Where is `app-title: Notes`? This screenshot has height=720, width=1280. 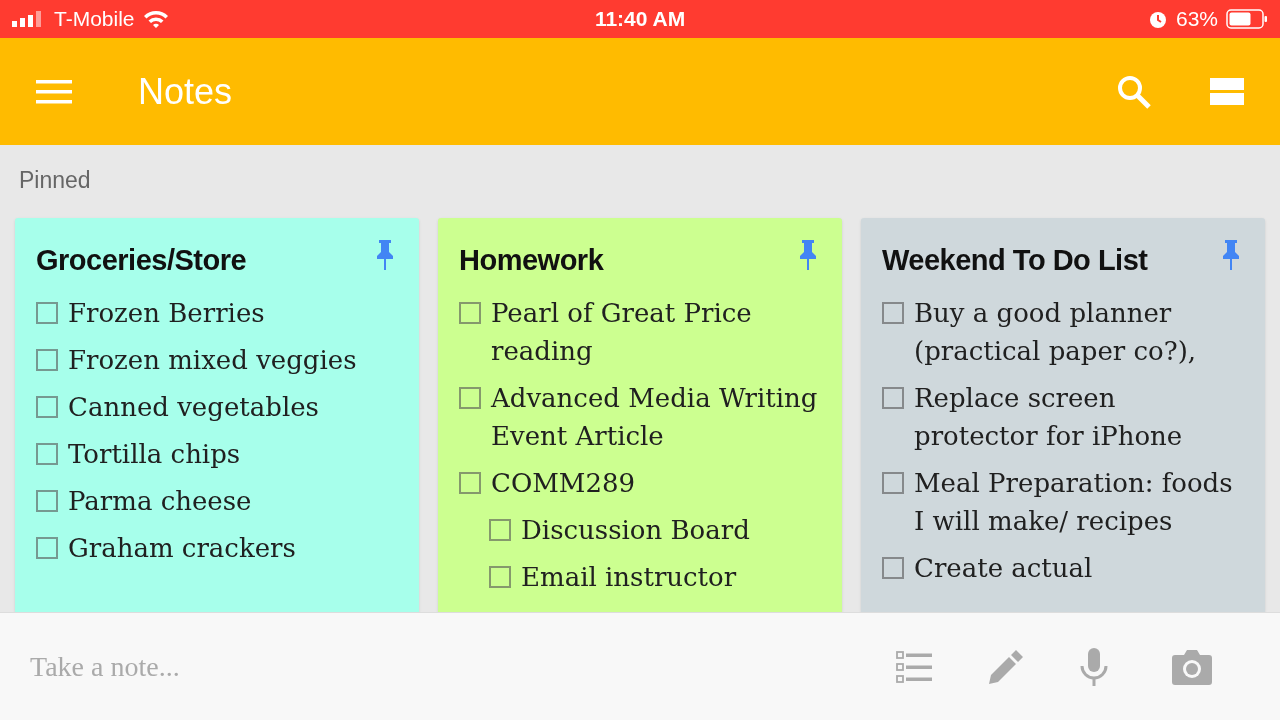 app-title: Notes is located at coordinates (186, 91).